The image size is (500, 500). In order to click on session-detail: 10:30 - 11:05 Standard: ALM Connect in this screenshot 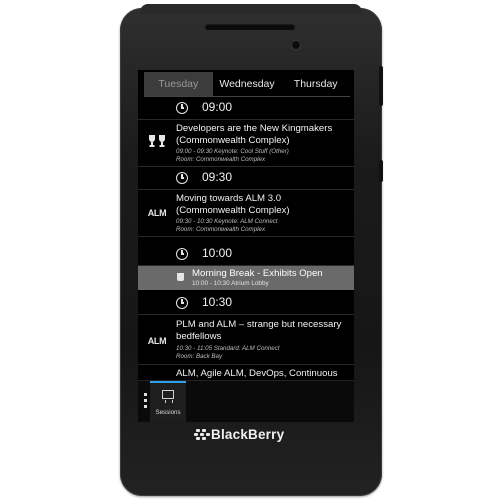, I will do `click(228, 348)`.